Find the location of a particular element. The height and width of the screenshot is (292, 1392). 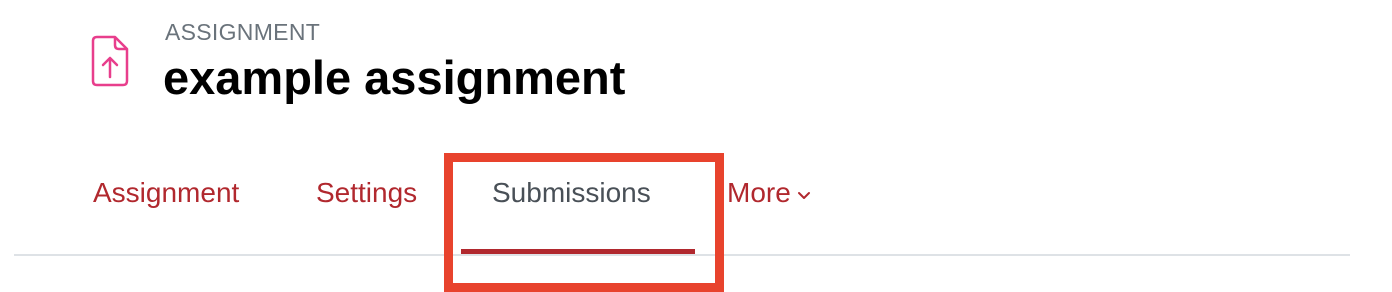

tab-more-label: More is located at coordinates (759, 192).